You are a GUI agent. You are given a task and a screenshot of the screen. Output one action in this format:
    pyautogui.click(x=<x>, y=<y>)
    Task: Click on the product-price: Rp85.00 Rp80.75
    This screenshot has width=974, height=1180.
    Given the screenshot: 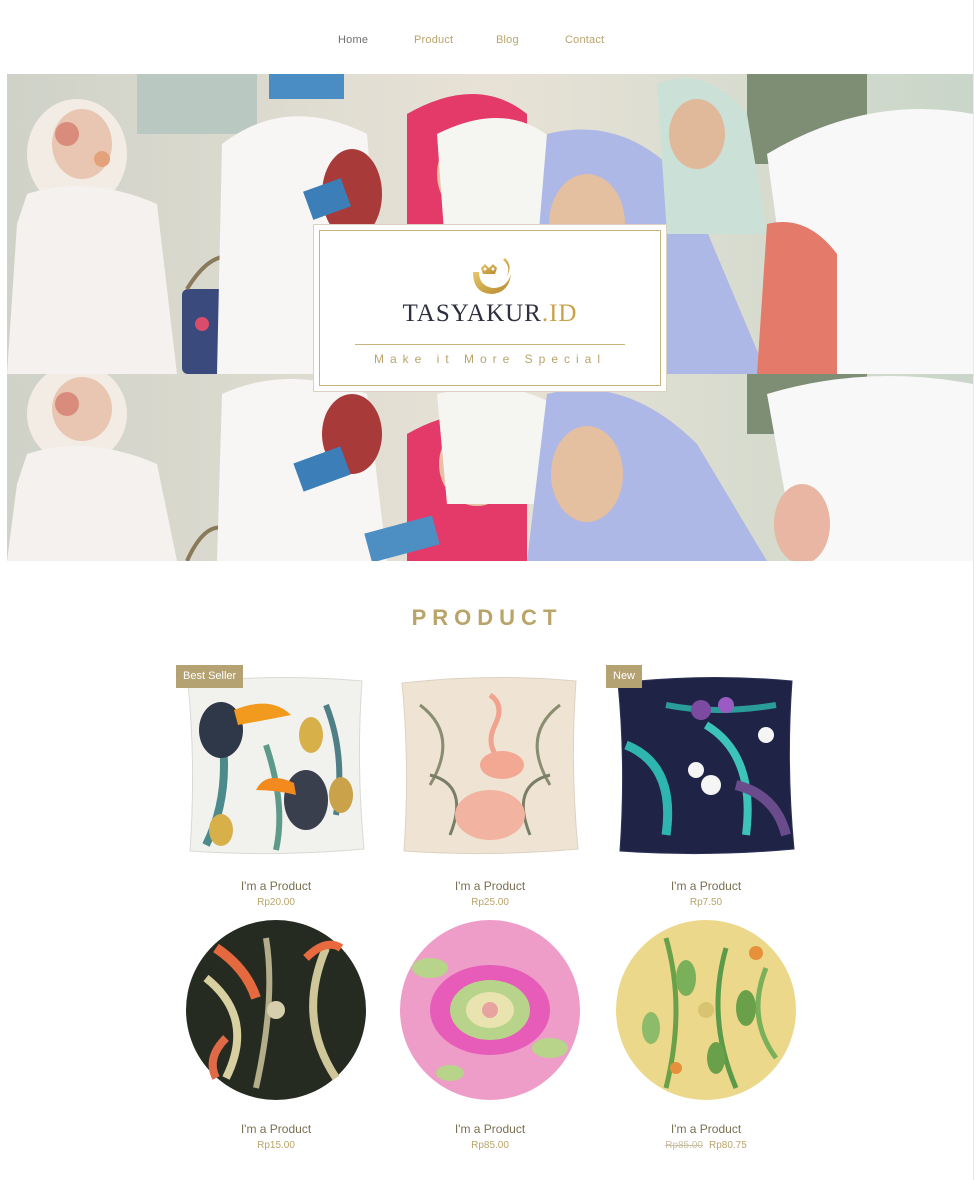 What is the action you would take?
    pyautogui.click(x=706, y=1145)
    